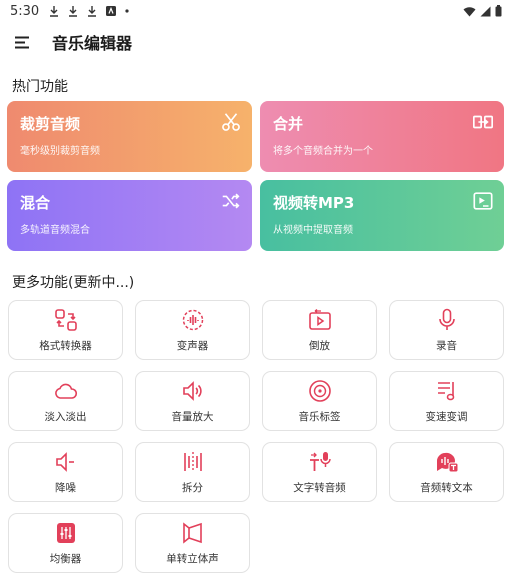 This screenshot has height=588, width=512. Describe the element at coordinates (446, 416) in the screenshot. I see `tool-label: 变速变调` at that location.